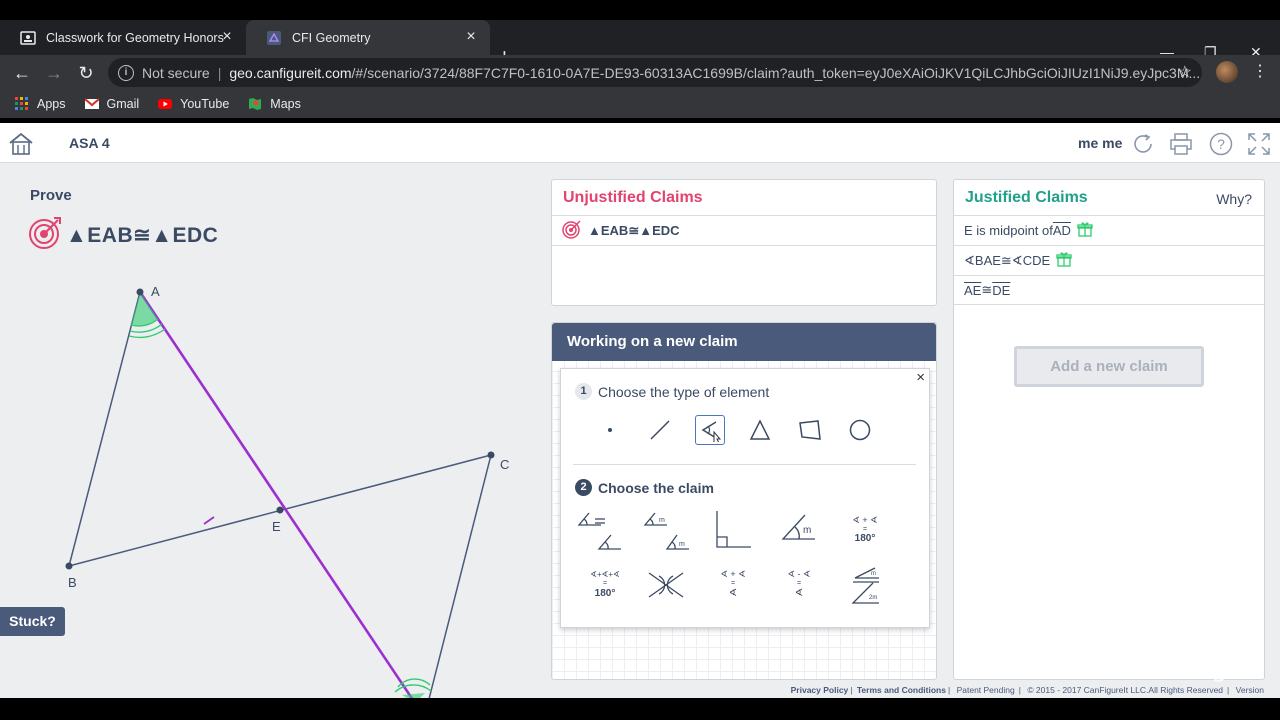 This screenshot has height=720, width=1280. I want to click on two-m-label: 2m, so click(873, 598).